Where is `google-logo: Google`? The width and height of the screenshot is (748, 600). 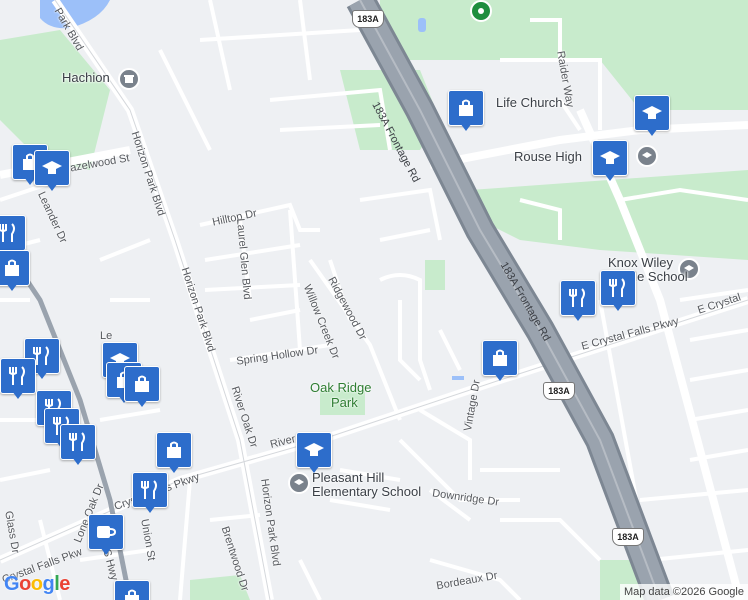 google-logo: Google is located at coordinates (37, 584).